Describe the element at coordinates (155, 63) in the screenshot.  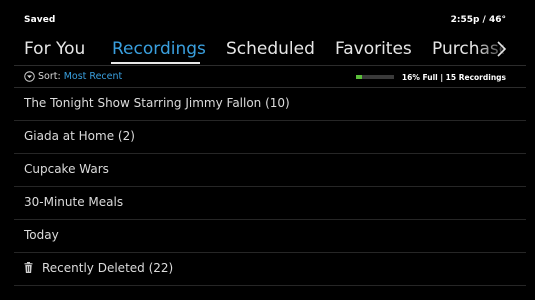
I see `active-tab-indicator` at that location.